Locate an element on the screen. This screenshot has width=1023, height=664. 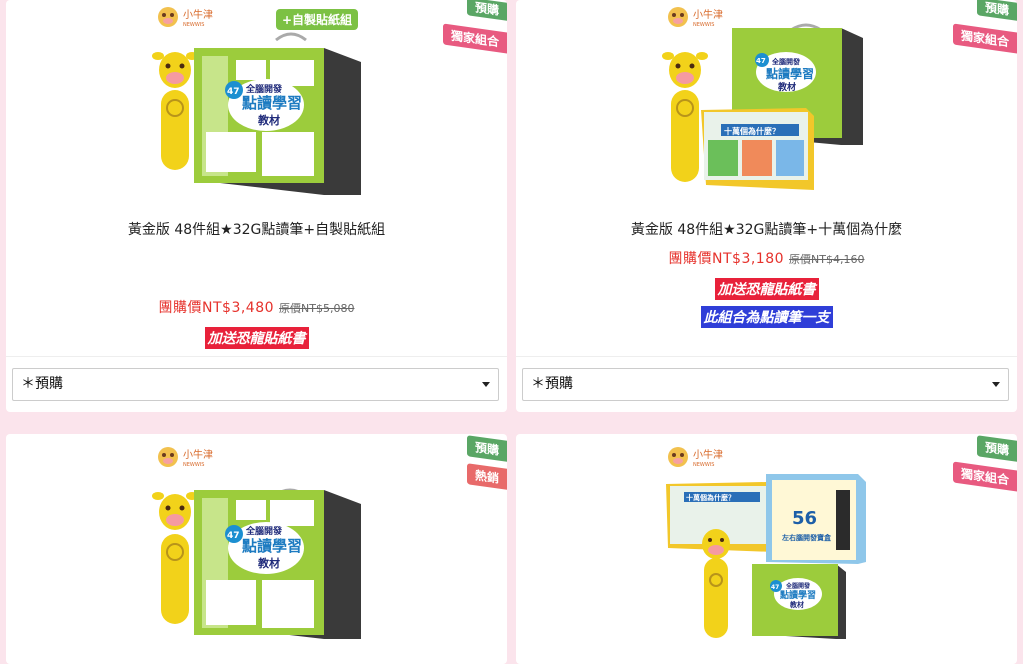
svg-text: 左右腦開發寶盒 is located at coordinates (806, 537).